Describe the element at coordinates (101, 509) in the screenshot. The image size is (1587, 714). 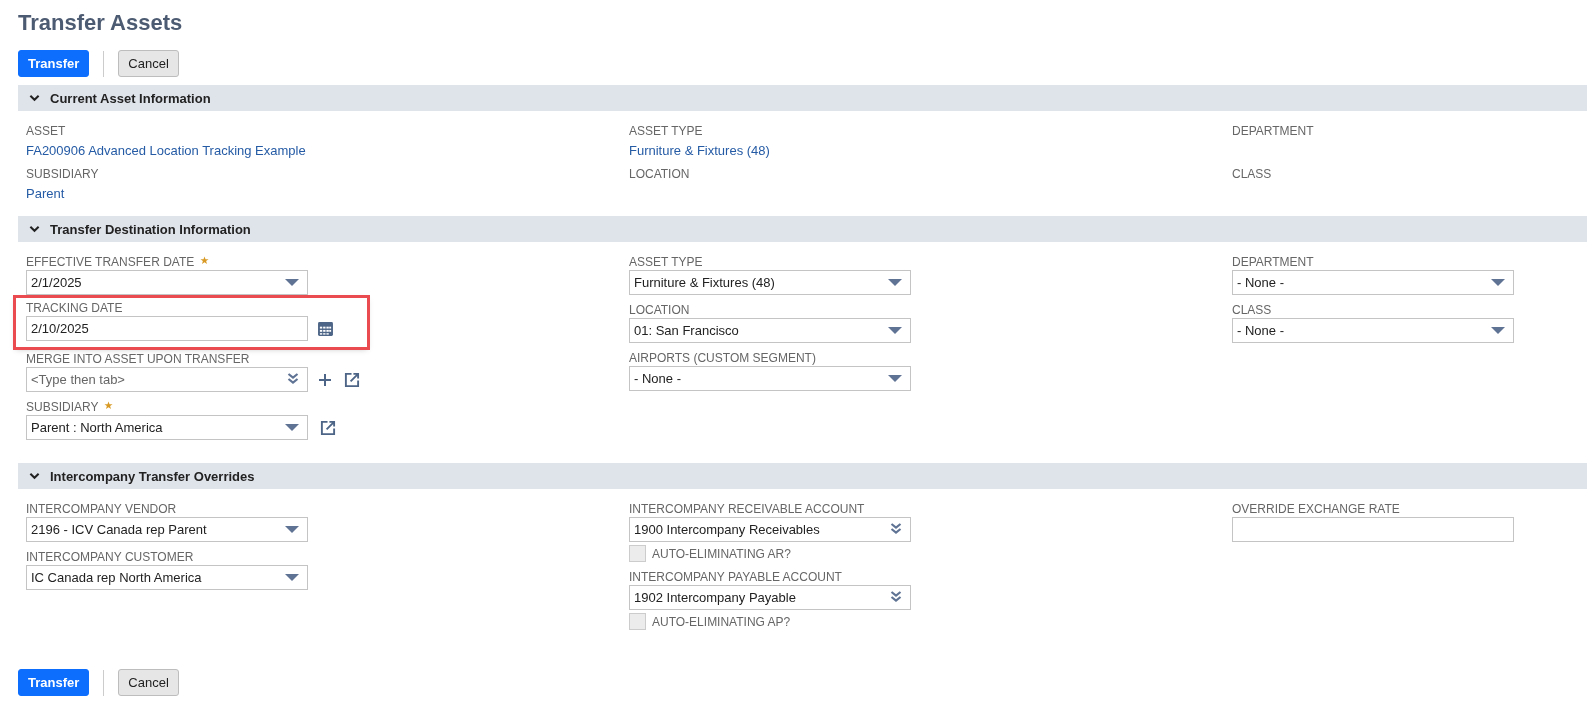
I see `field-label: INTERCOMPANY VENDOR` at that location.